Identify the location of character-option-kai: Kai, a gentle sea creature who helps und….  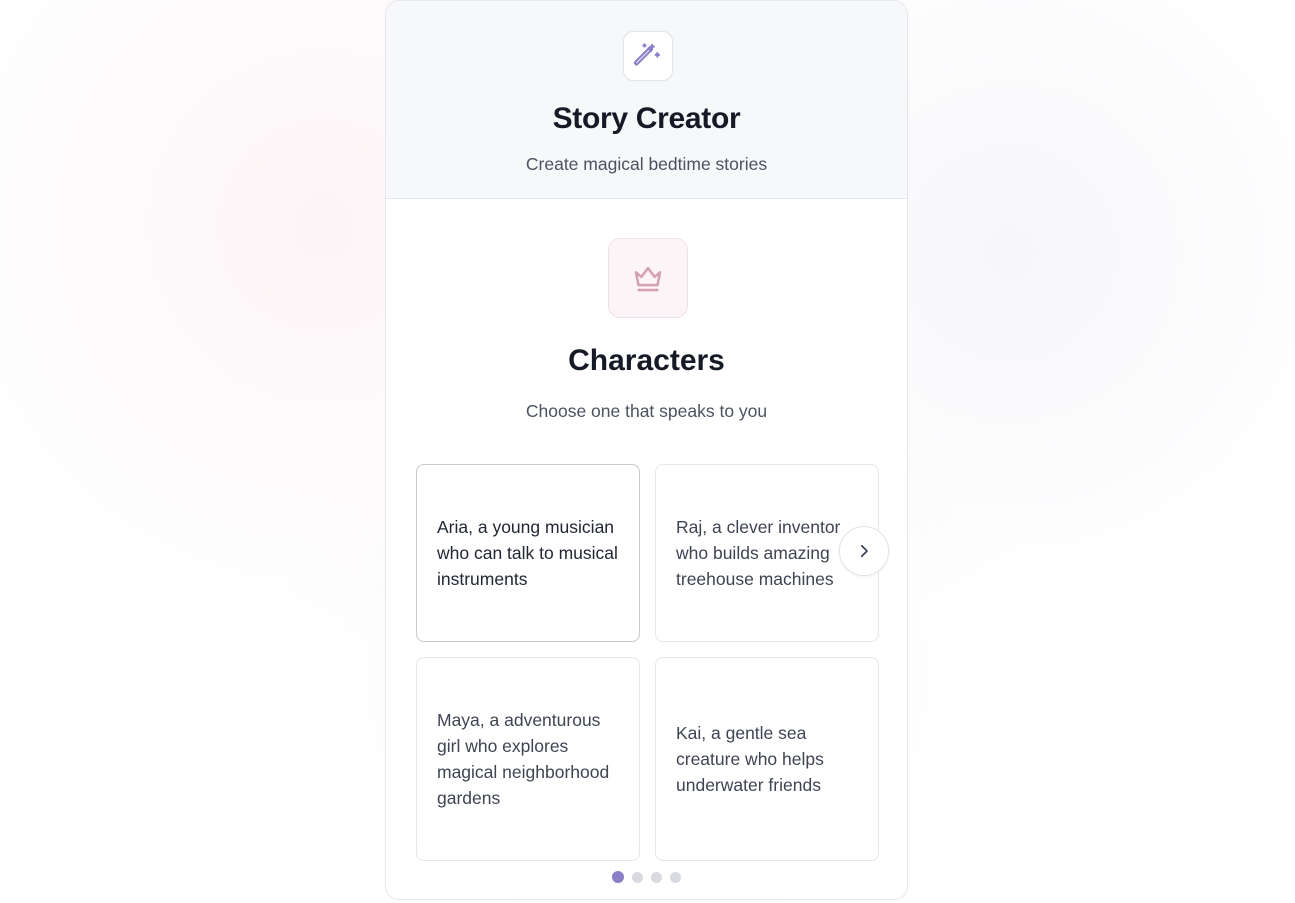
(767, 759).